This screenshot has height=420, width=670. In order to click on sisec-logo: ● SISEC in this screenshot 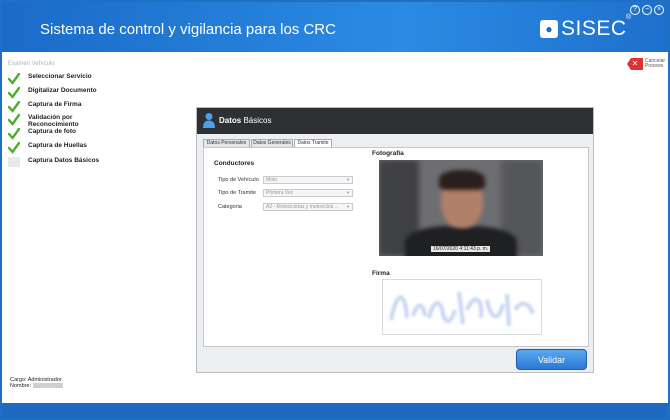, I will do `click(583, 29)`.